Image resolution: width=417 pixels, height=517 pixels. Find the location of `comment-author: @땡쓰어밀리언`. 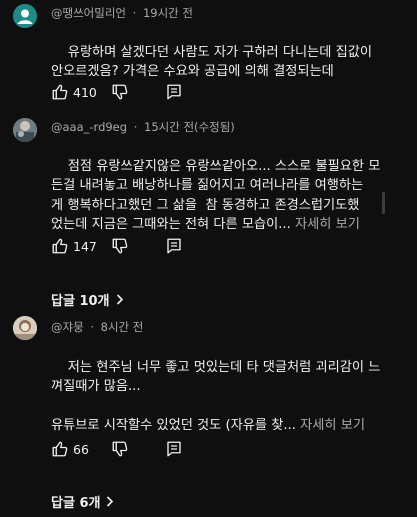

comment-author: @땡쓰어밀리언 is located at coordinates (88, 13).